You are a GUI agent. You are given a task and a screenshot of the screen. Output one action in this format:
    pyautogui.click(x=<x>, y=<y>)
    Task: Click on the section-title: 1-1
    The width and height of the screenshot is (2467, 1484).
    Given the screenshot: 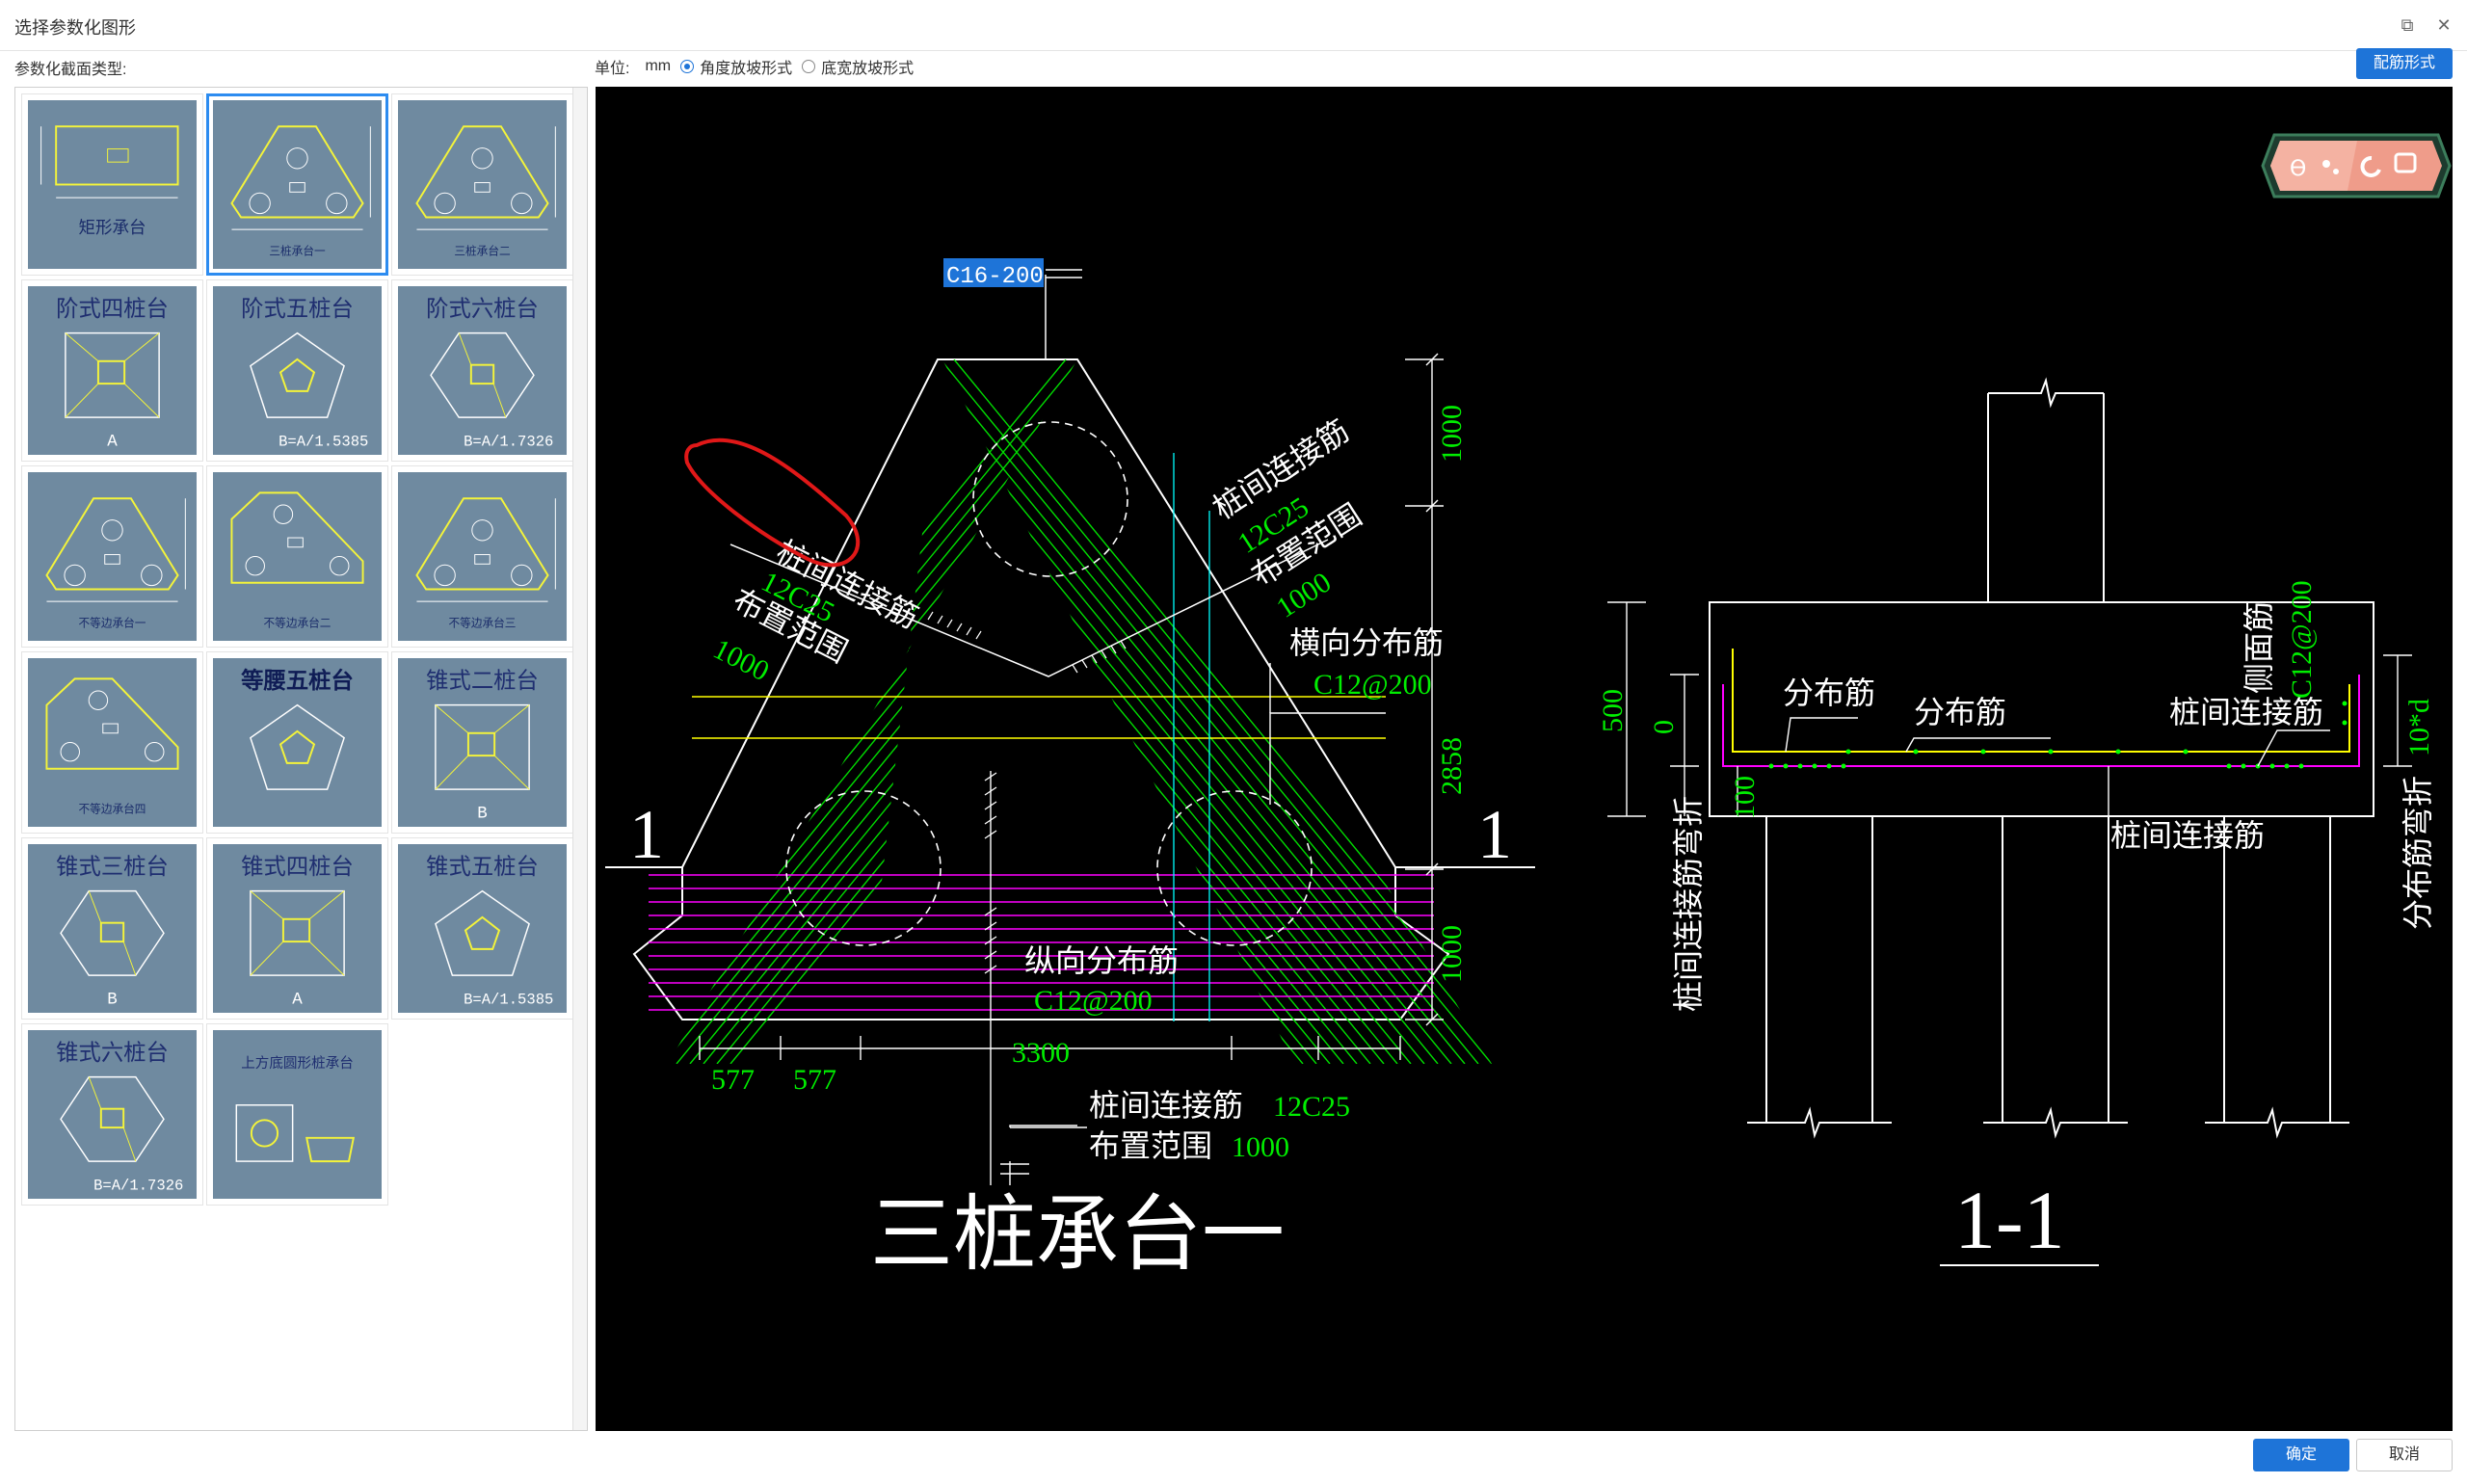 What is the action you would take?
    pyautogui.click(x=2009, y=1220)
    